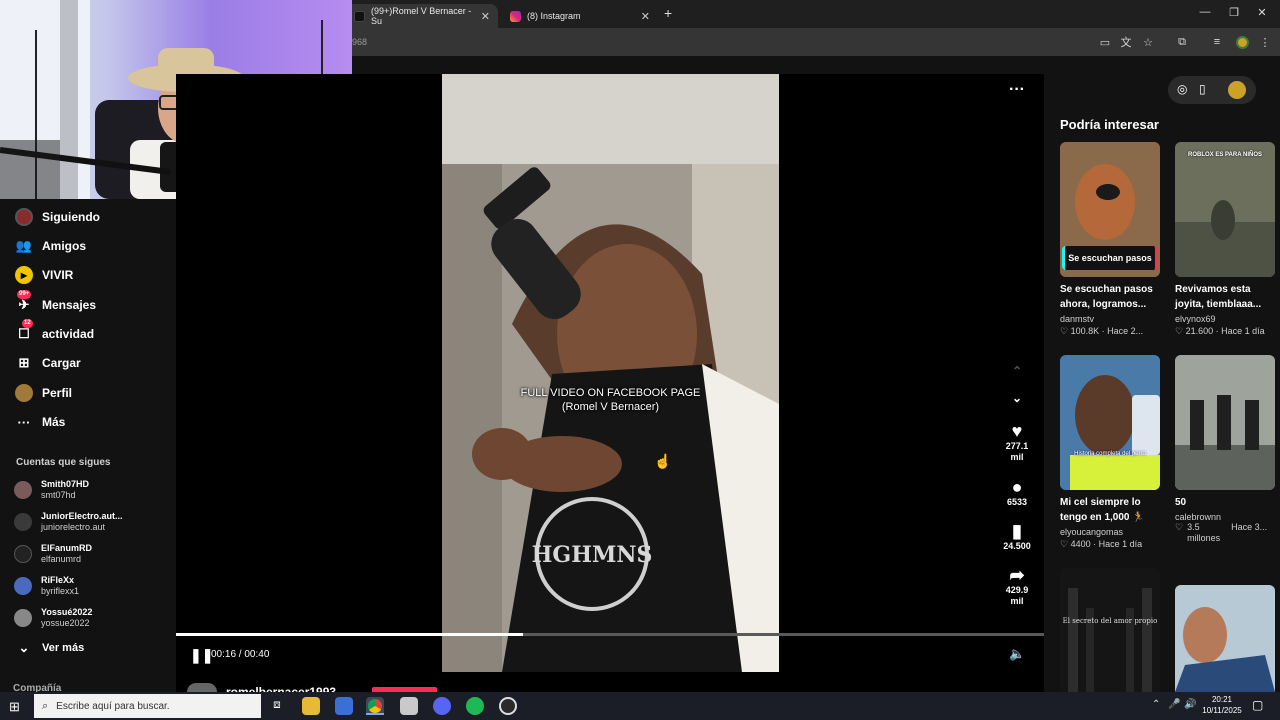  What do you see at coordinates (1077, 319) in the screenshot?
I see `rec-user: danmstv` at bounding box center [1077, 319].